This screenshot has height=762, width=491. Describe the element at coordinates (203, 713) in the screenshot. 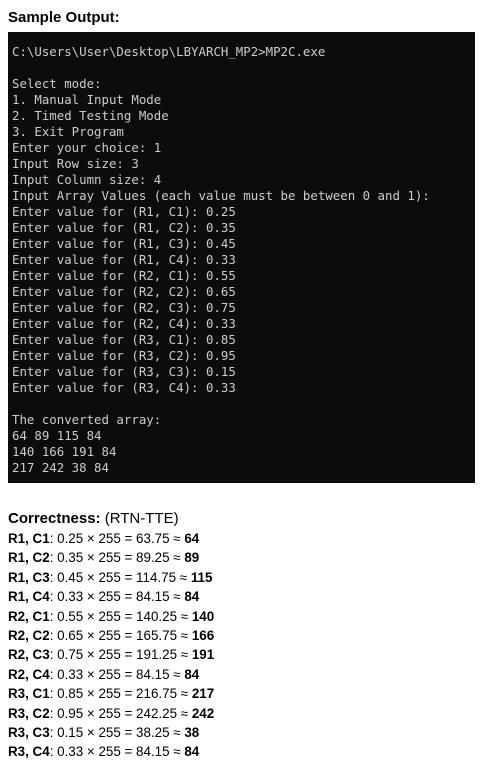

I see `result: 242` at that location.